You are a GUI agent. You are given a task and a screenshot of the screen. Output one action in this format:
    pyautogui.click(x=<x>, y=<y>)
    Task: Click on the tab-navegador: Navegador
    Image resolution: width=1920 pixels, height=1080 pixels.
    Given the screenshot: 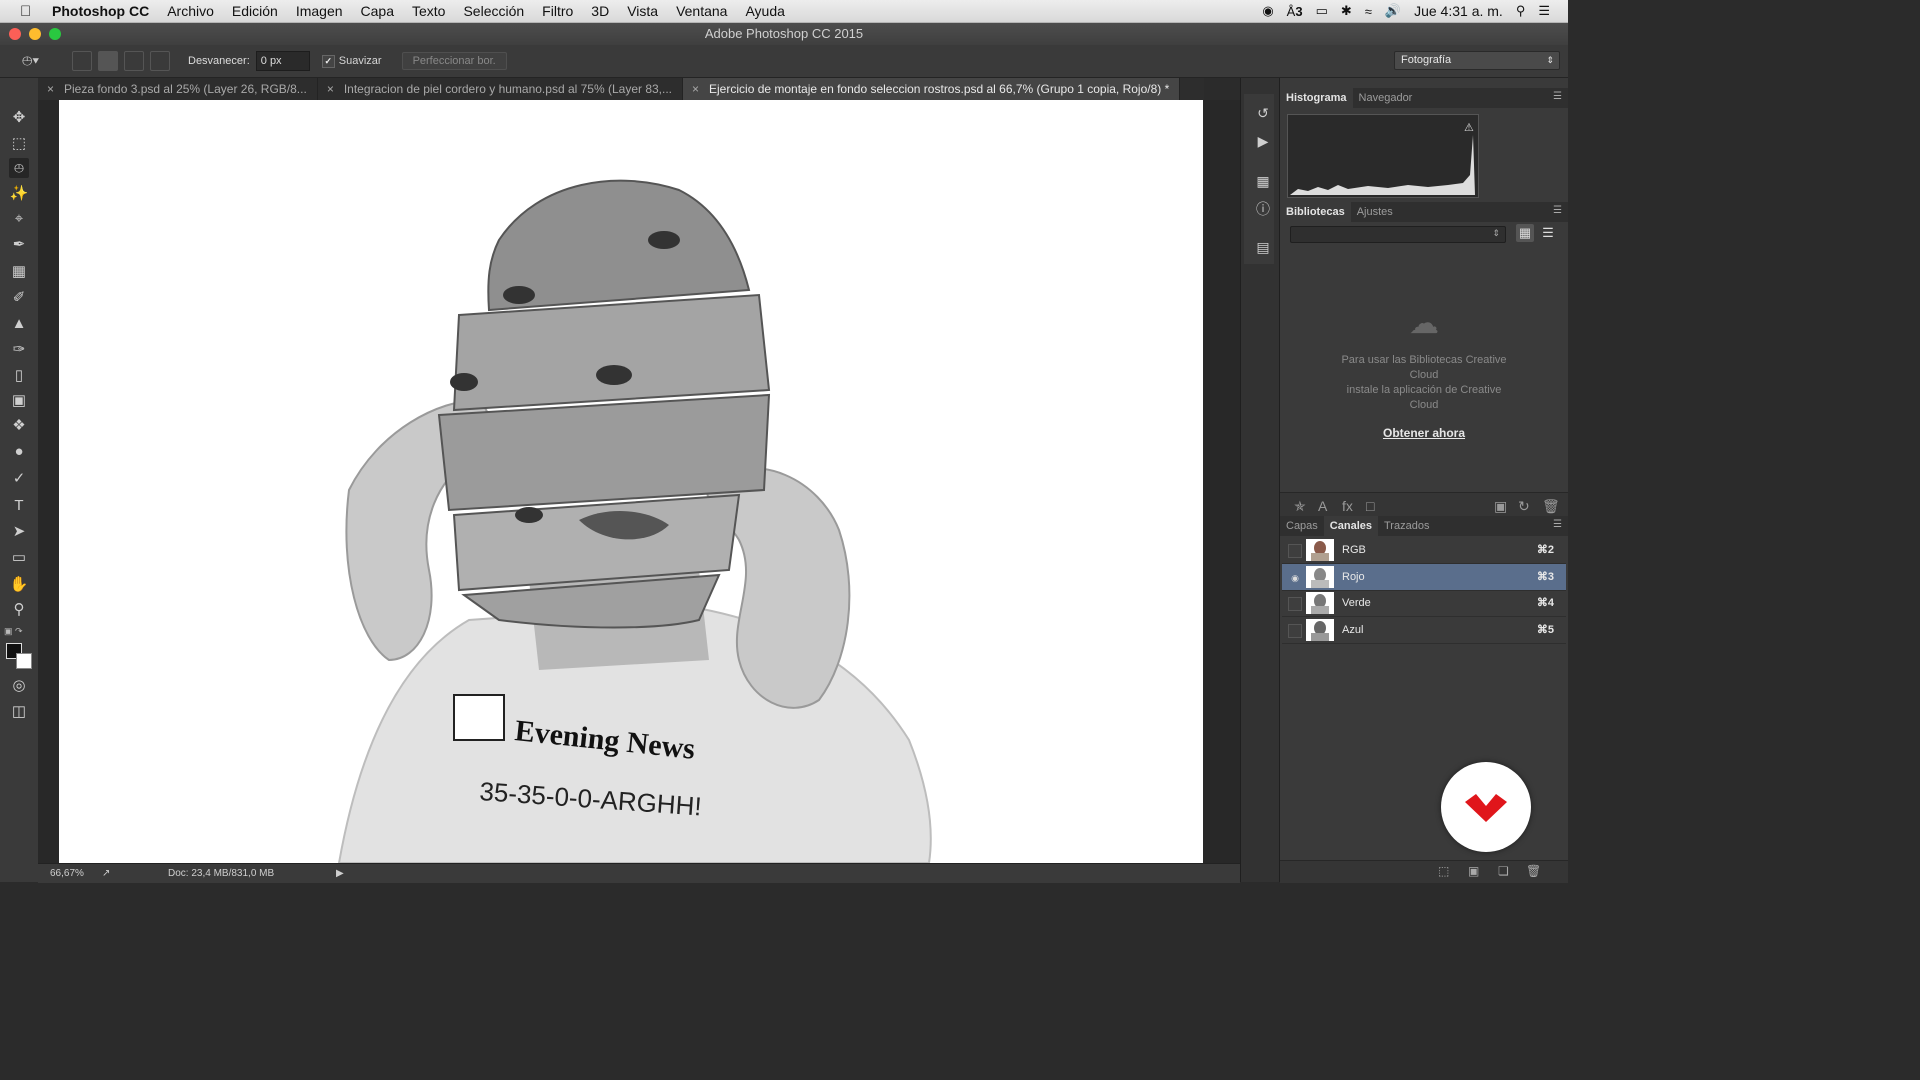 What is the action you would take?
    pyautogui.click(x=1386, y=98)
    